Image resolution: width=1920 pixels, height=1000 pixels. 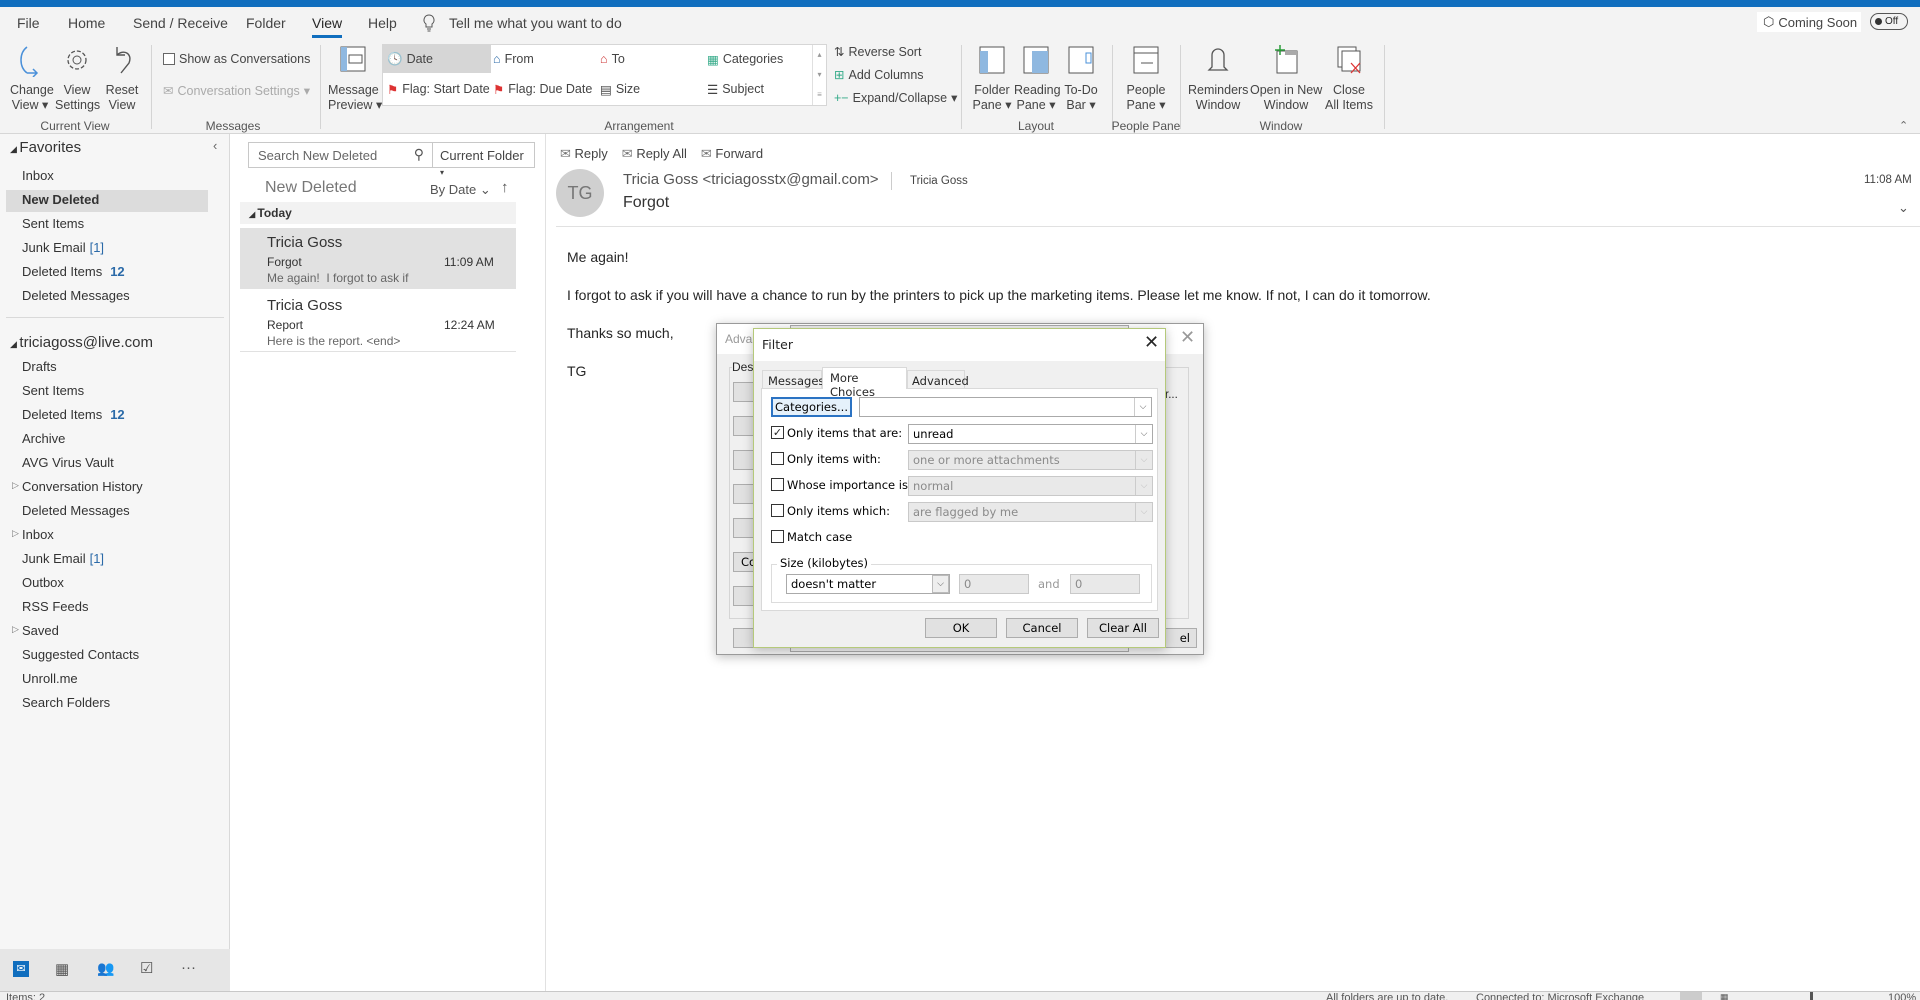 What do you see at coordinates (107, 201) in the screenshot?
I see `folder-item: New Deleted` at bounding box center [107, 201].